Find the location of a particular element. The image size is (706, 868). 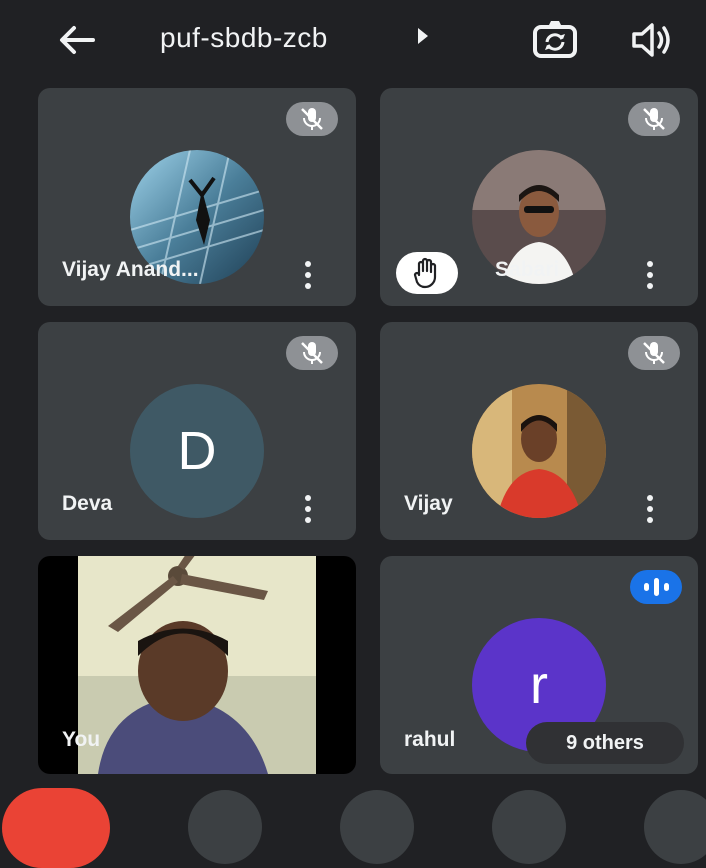

participant-name: rahul is located at coordinates (430, 739).